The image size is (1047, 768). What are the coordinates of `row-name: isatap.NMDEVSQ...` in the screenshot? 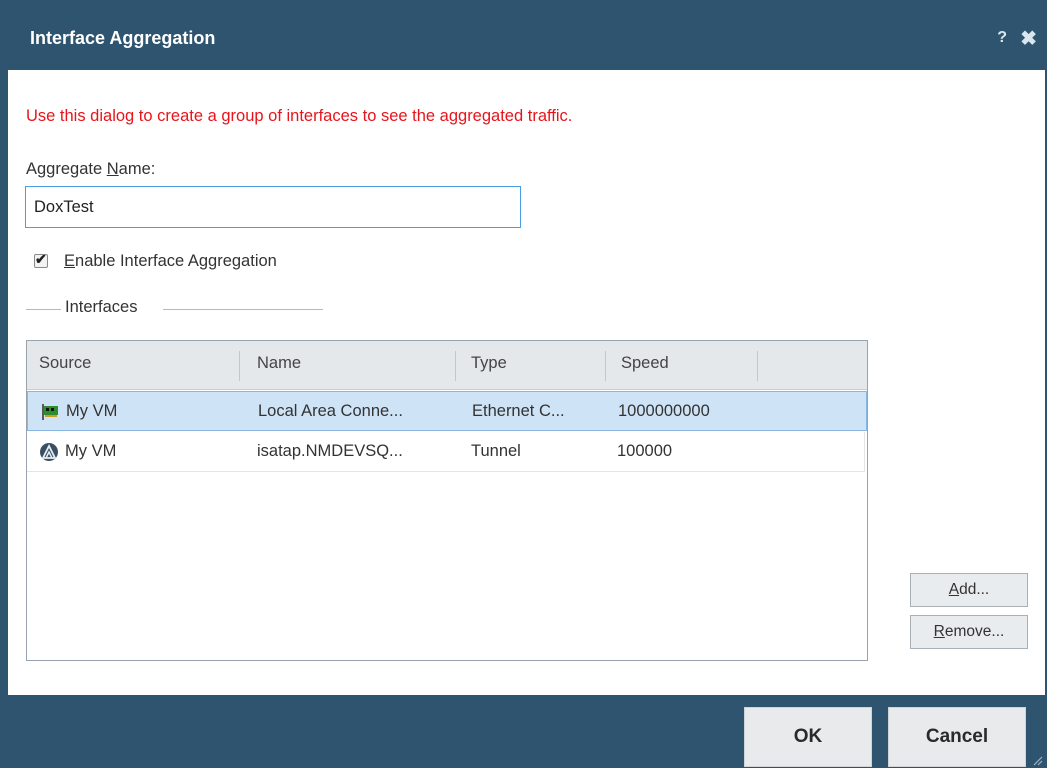 It's located at (330, 451).